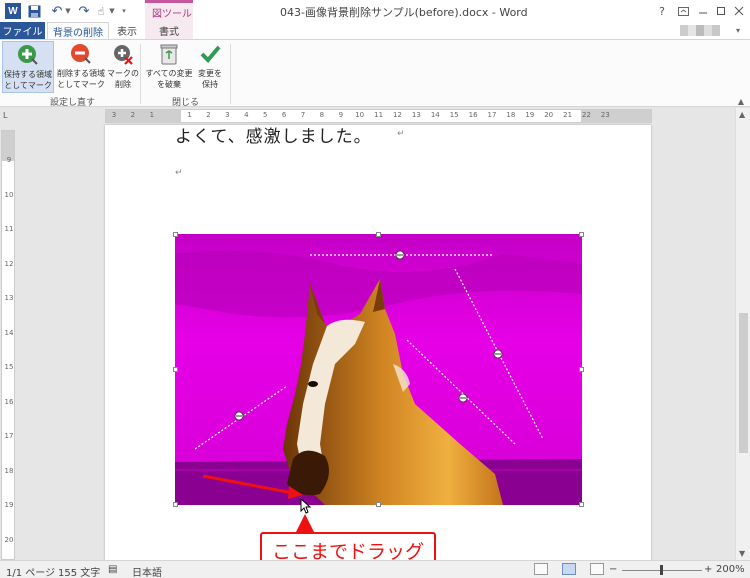 The width and height of the screenshot is (750, 578). What do you see at coordinates (341, 115) in the screenshot?
I see `ruler-tick-label: 9` at bounding box center [341, 115].